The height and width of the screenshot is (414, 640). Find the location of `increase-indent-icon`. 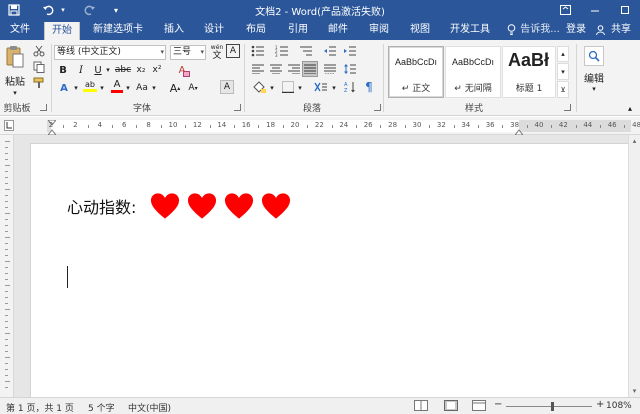

increase-indent-icon is located at coordinates (350, 51).